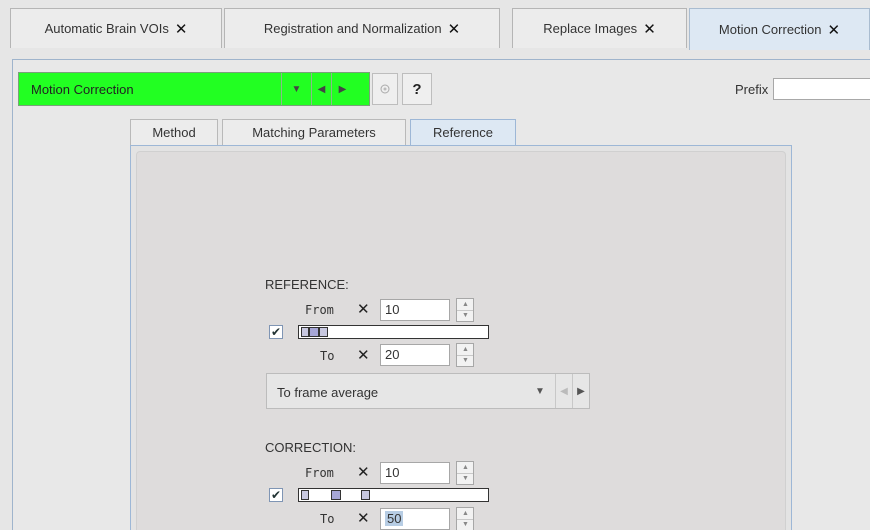 This screenshot has height=530, width=870. What do you see at coordinates (428, 391) in the screenshot?
I see `reference-mode-select: To frame average ▼ ◀ ▶` at bounding box center [428, 391].